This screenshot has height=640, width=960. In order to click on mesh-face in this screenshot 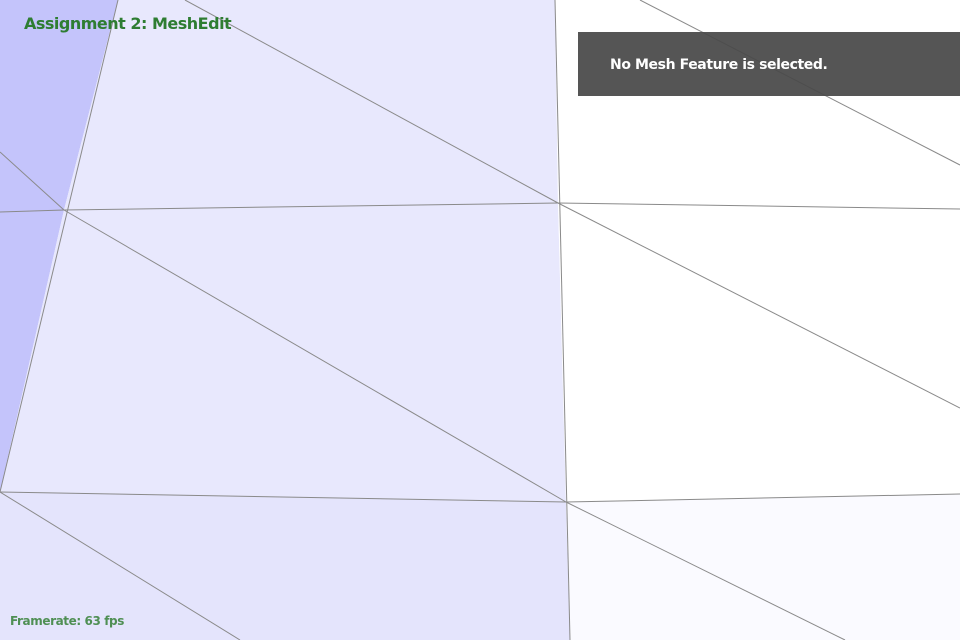, I will do `click(763, 567)`.